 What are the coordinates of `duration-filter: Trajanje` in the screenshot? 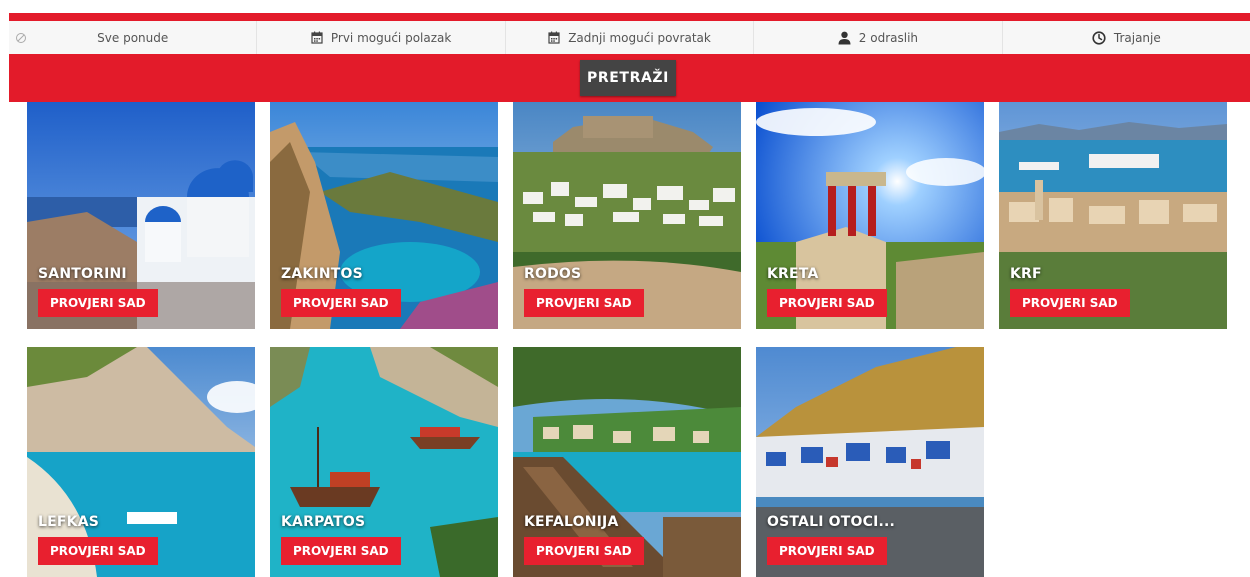 It's located at (1126, 37).